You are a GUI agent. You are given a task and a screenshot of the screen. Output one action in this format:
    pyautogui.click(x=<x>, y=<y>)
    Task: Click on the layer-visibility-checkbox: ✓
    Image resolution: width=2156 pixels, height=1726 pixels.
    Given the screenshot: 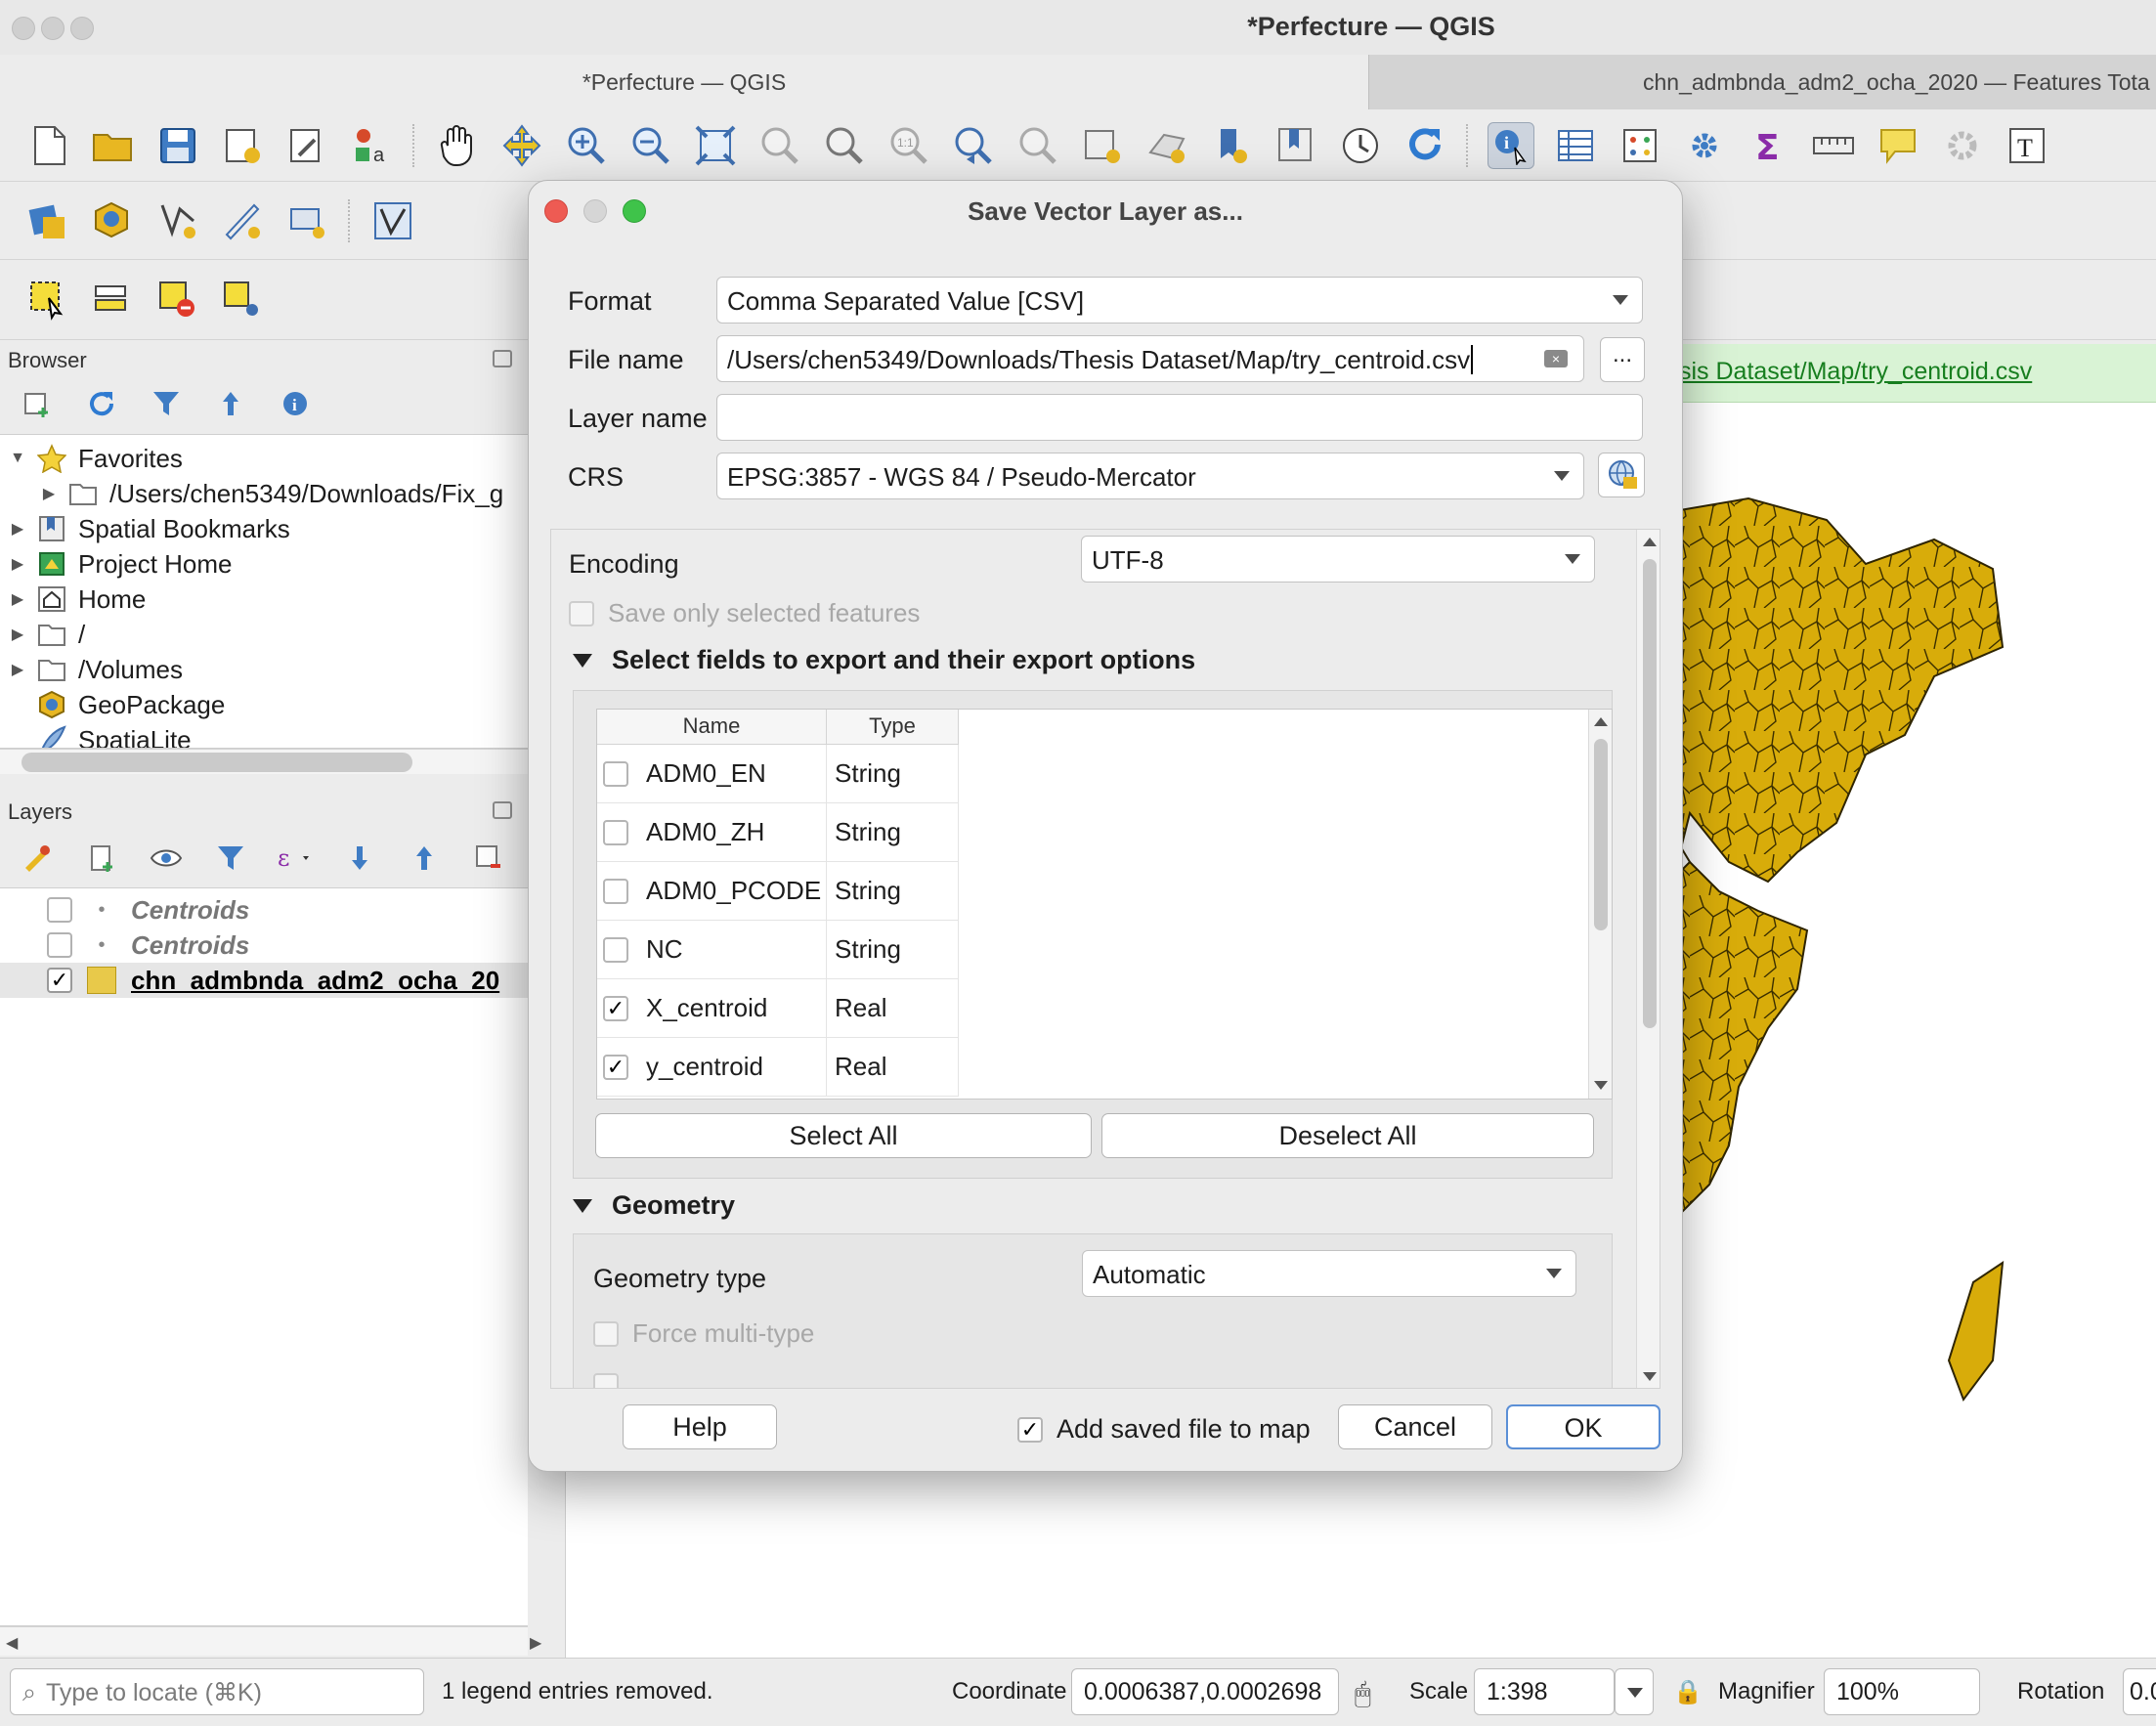 What is the action you would take?
    pyautogui.click(x=59, y=981)
    